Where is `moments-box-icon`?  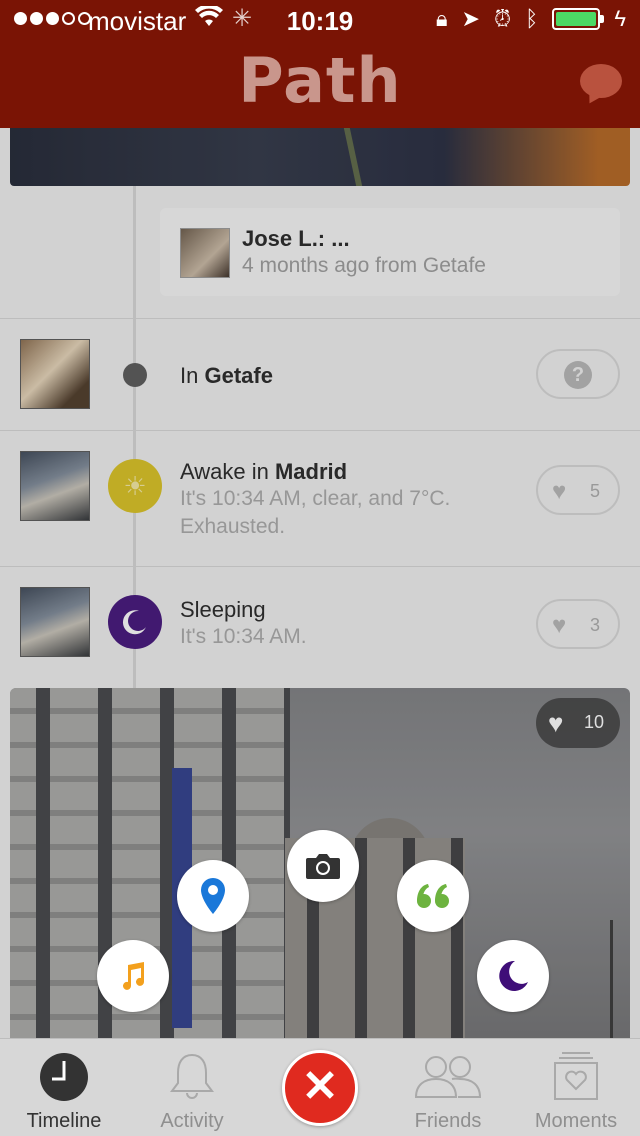
moments-box-icon is located at coordinates (576, 1076).